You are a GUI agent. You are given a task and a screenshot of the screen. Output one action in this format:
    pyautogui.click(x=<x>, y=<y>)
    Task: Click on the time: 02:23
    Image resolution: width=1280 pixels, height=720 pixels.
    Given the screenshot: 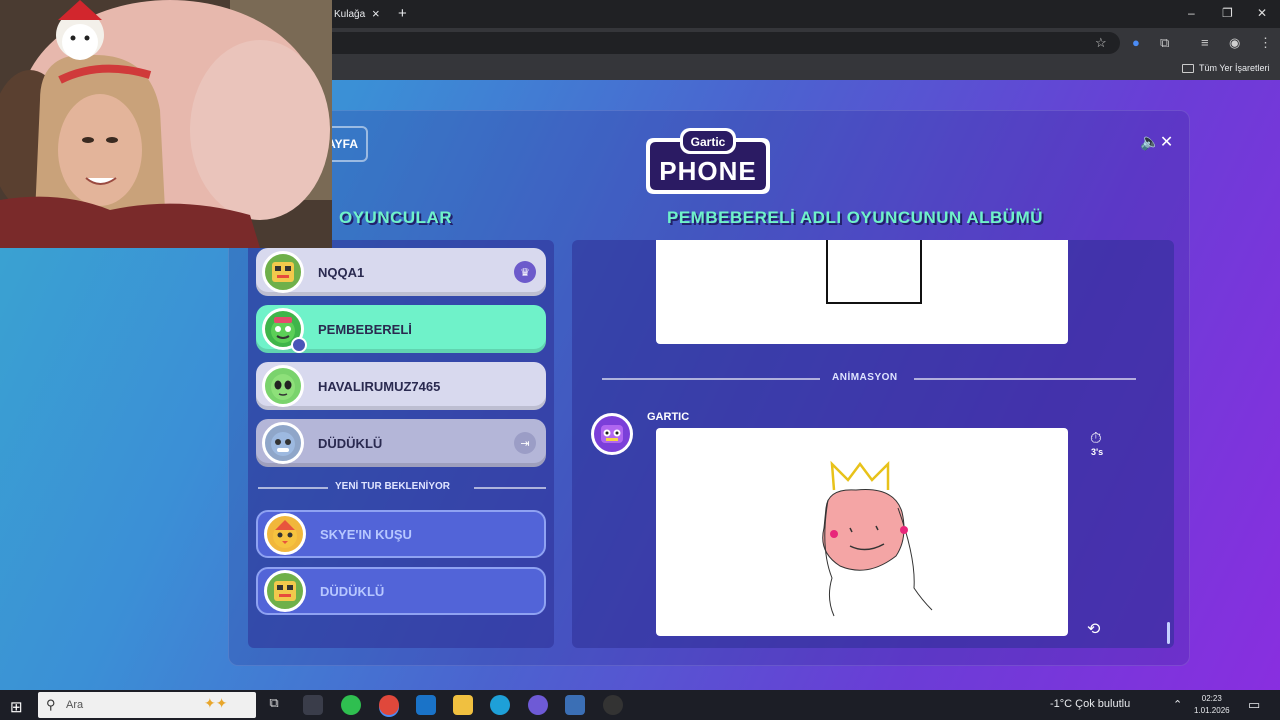 What is the action you would take?
    pyautogui.click(x=1211, y=698)
    